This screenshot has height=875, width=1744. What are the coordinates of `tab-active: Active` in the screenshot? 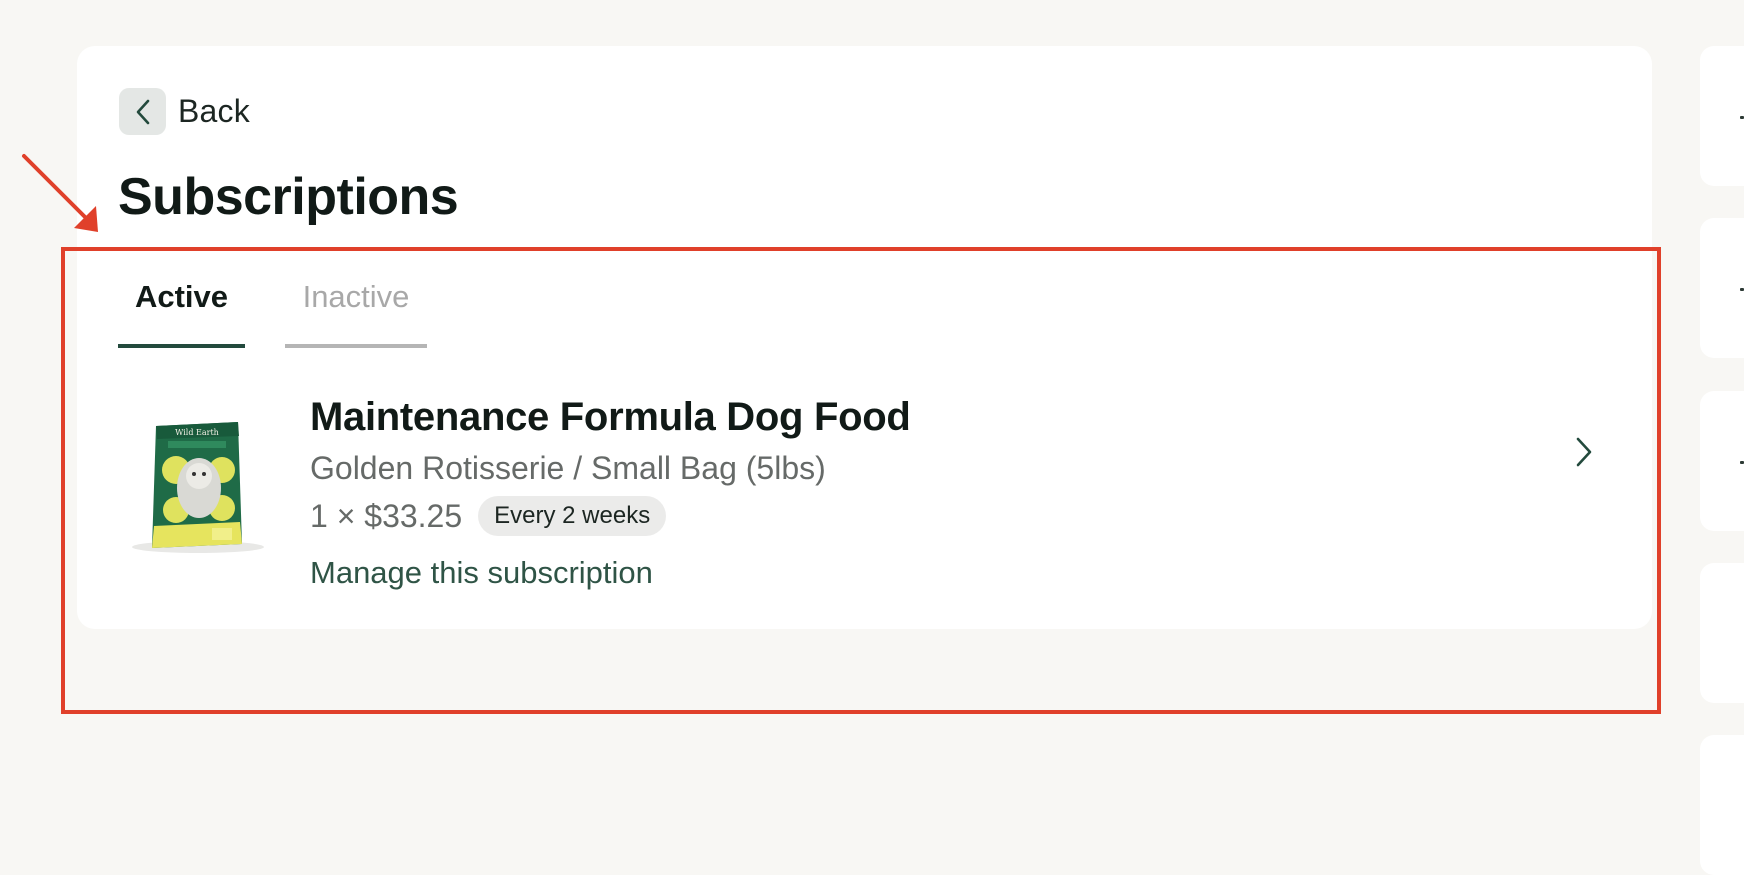 It's located at (181, 310).